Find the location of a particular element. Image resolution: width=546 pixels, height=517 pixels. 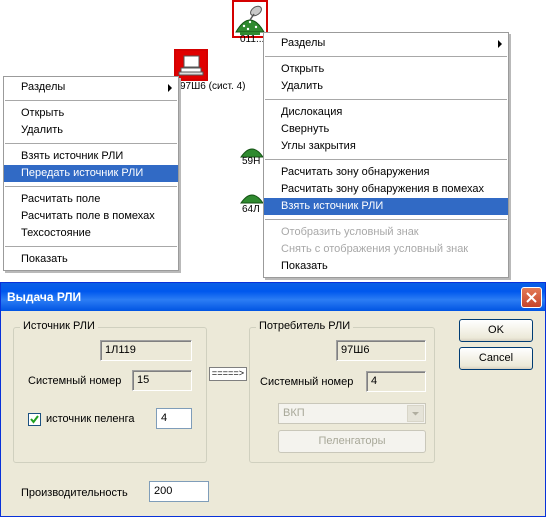

performance-input: 200 is located at coordinates (179, 491).